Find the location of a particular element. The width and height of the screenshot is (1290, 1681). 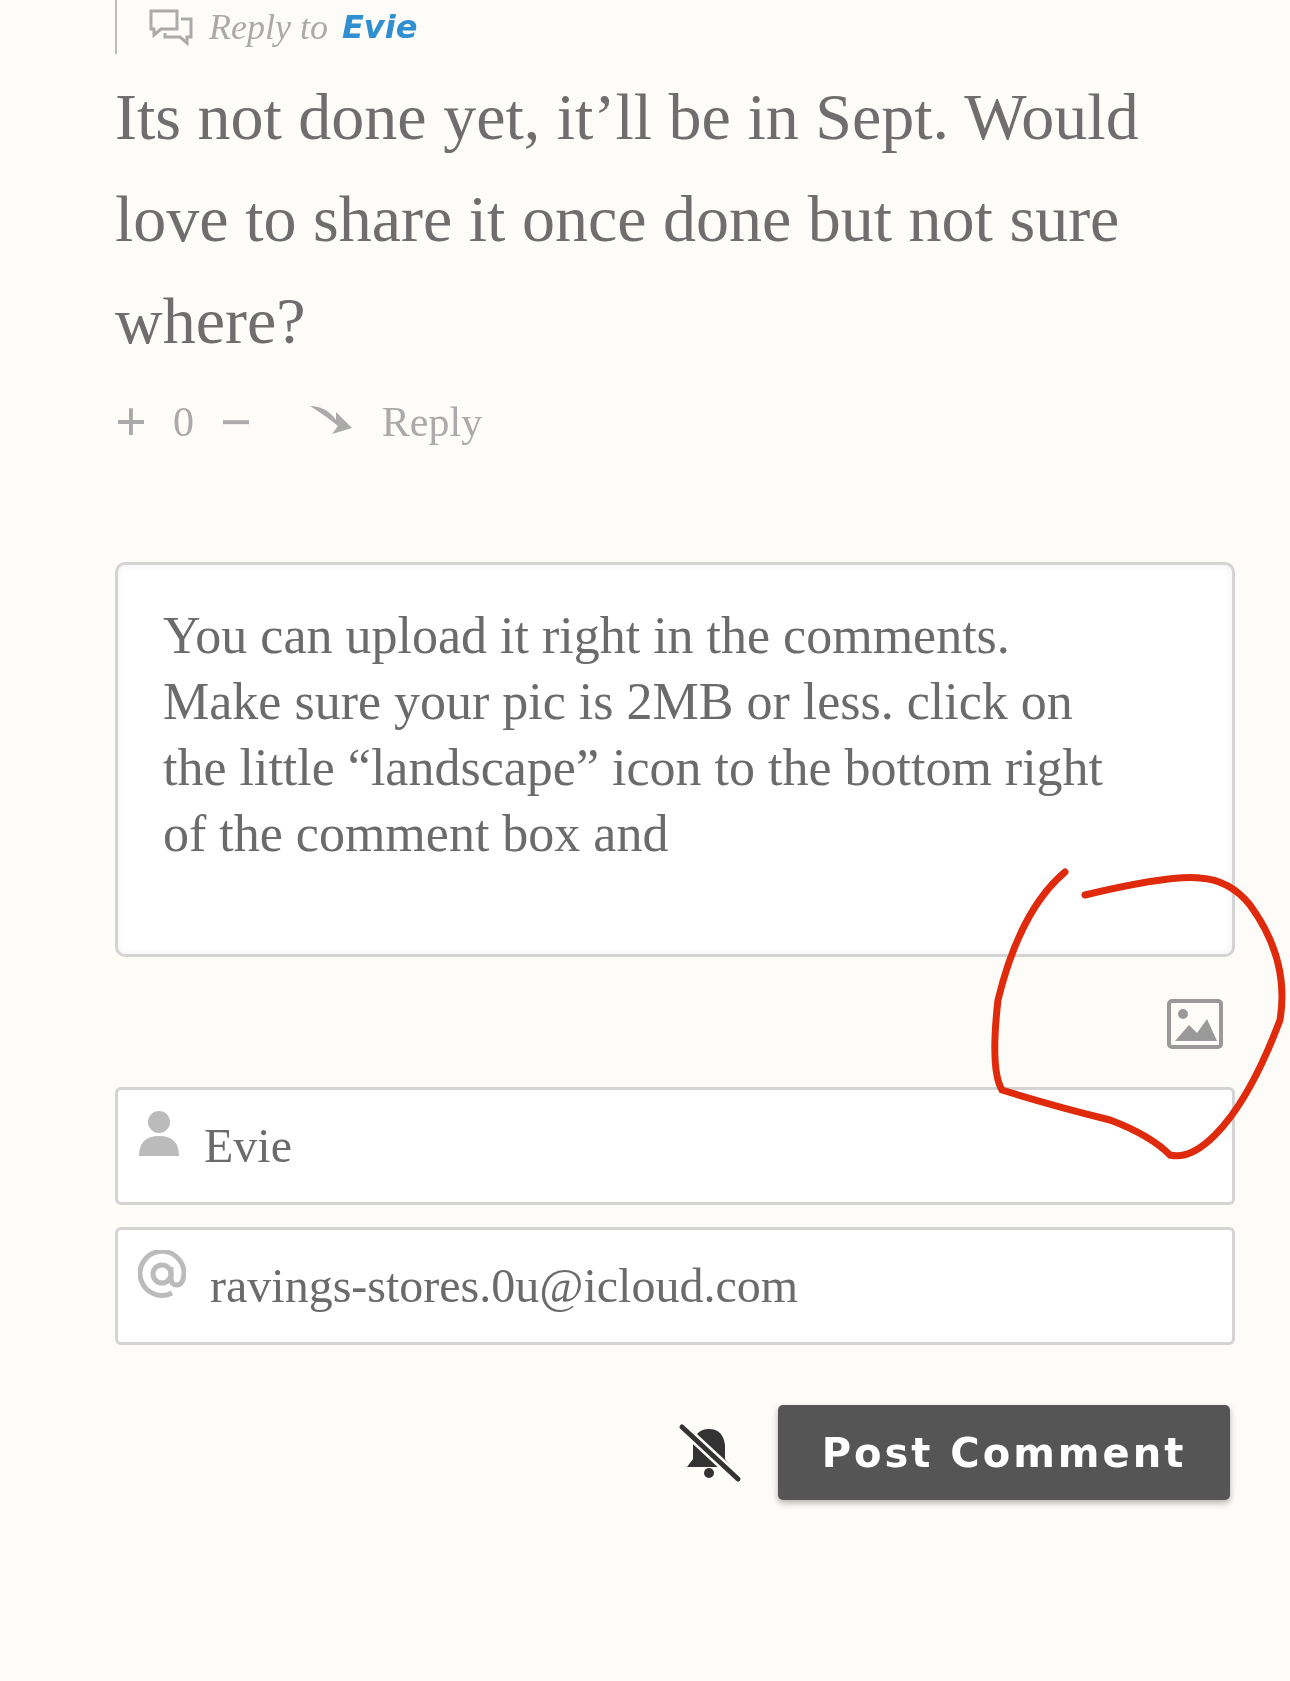

vote-count: 0 is located at coordinates (183, 422).